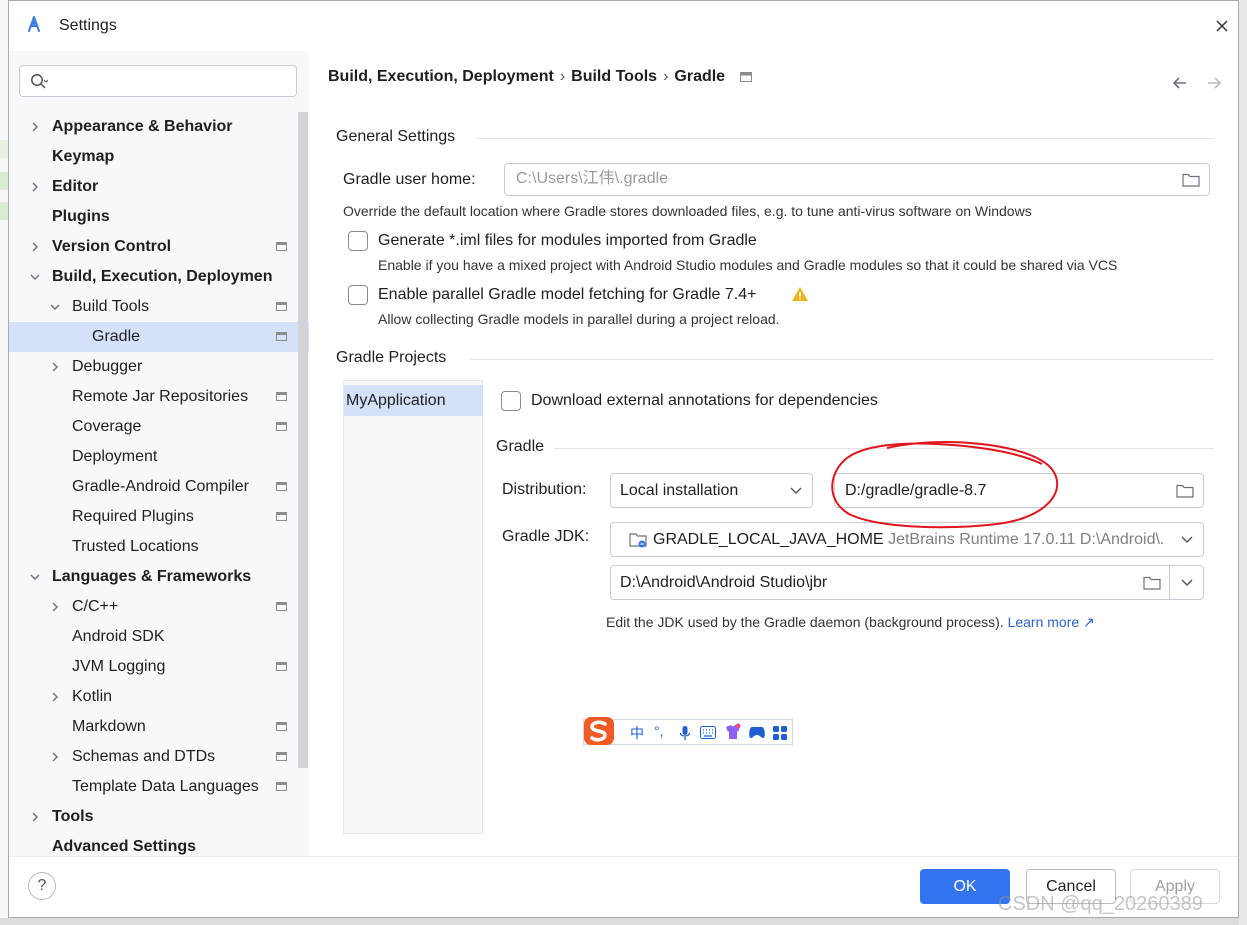  Describe the element at coordinates (1019, 490) in the screenshot. I see `distribution-path-field: D:/gradle/gradle-8.7` at that location.